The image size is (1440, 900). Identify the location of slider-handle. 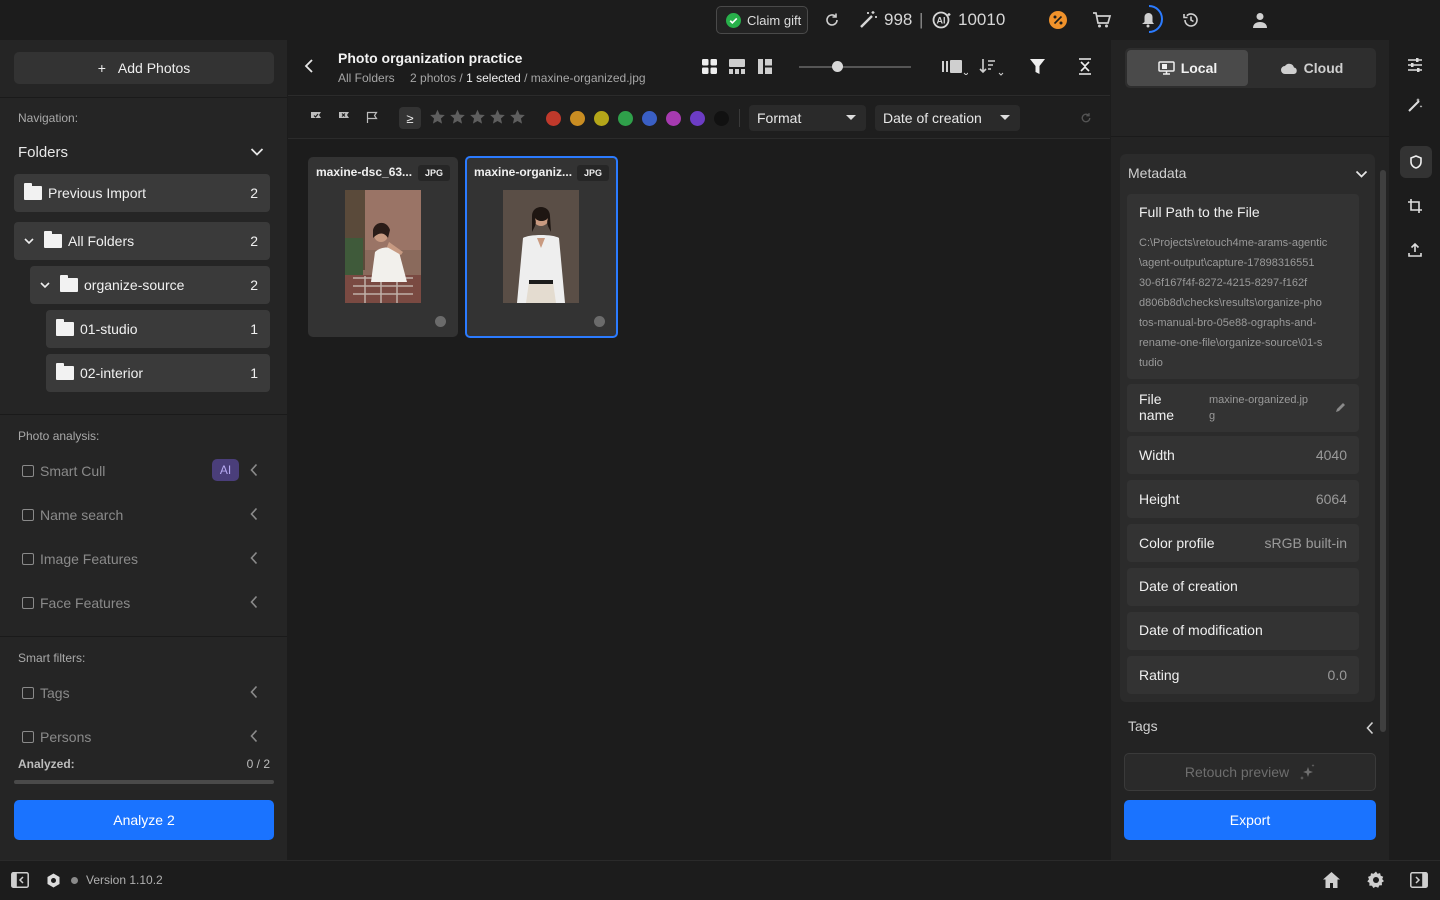
(837, 66).